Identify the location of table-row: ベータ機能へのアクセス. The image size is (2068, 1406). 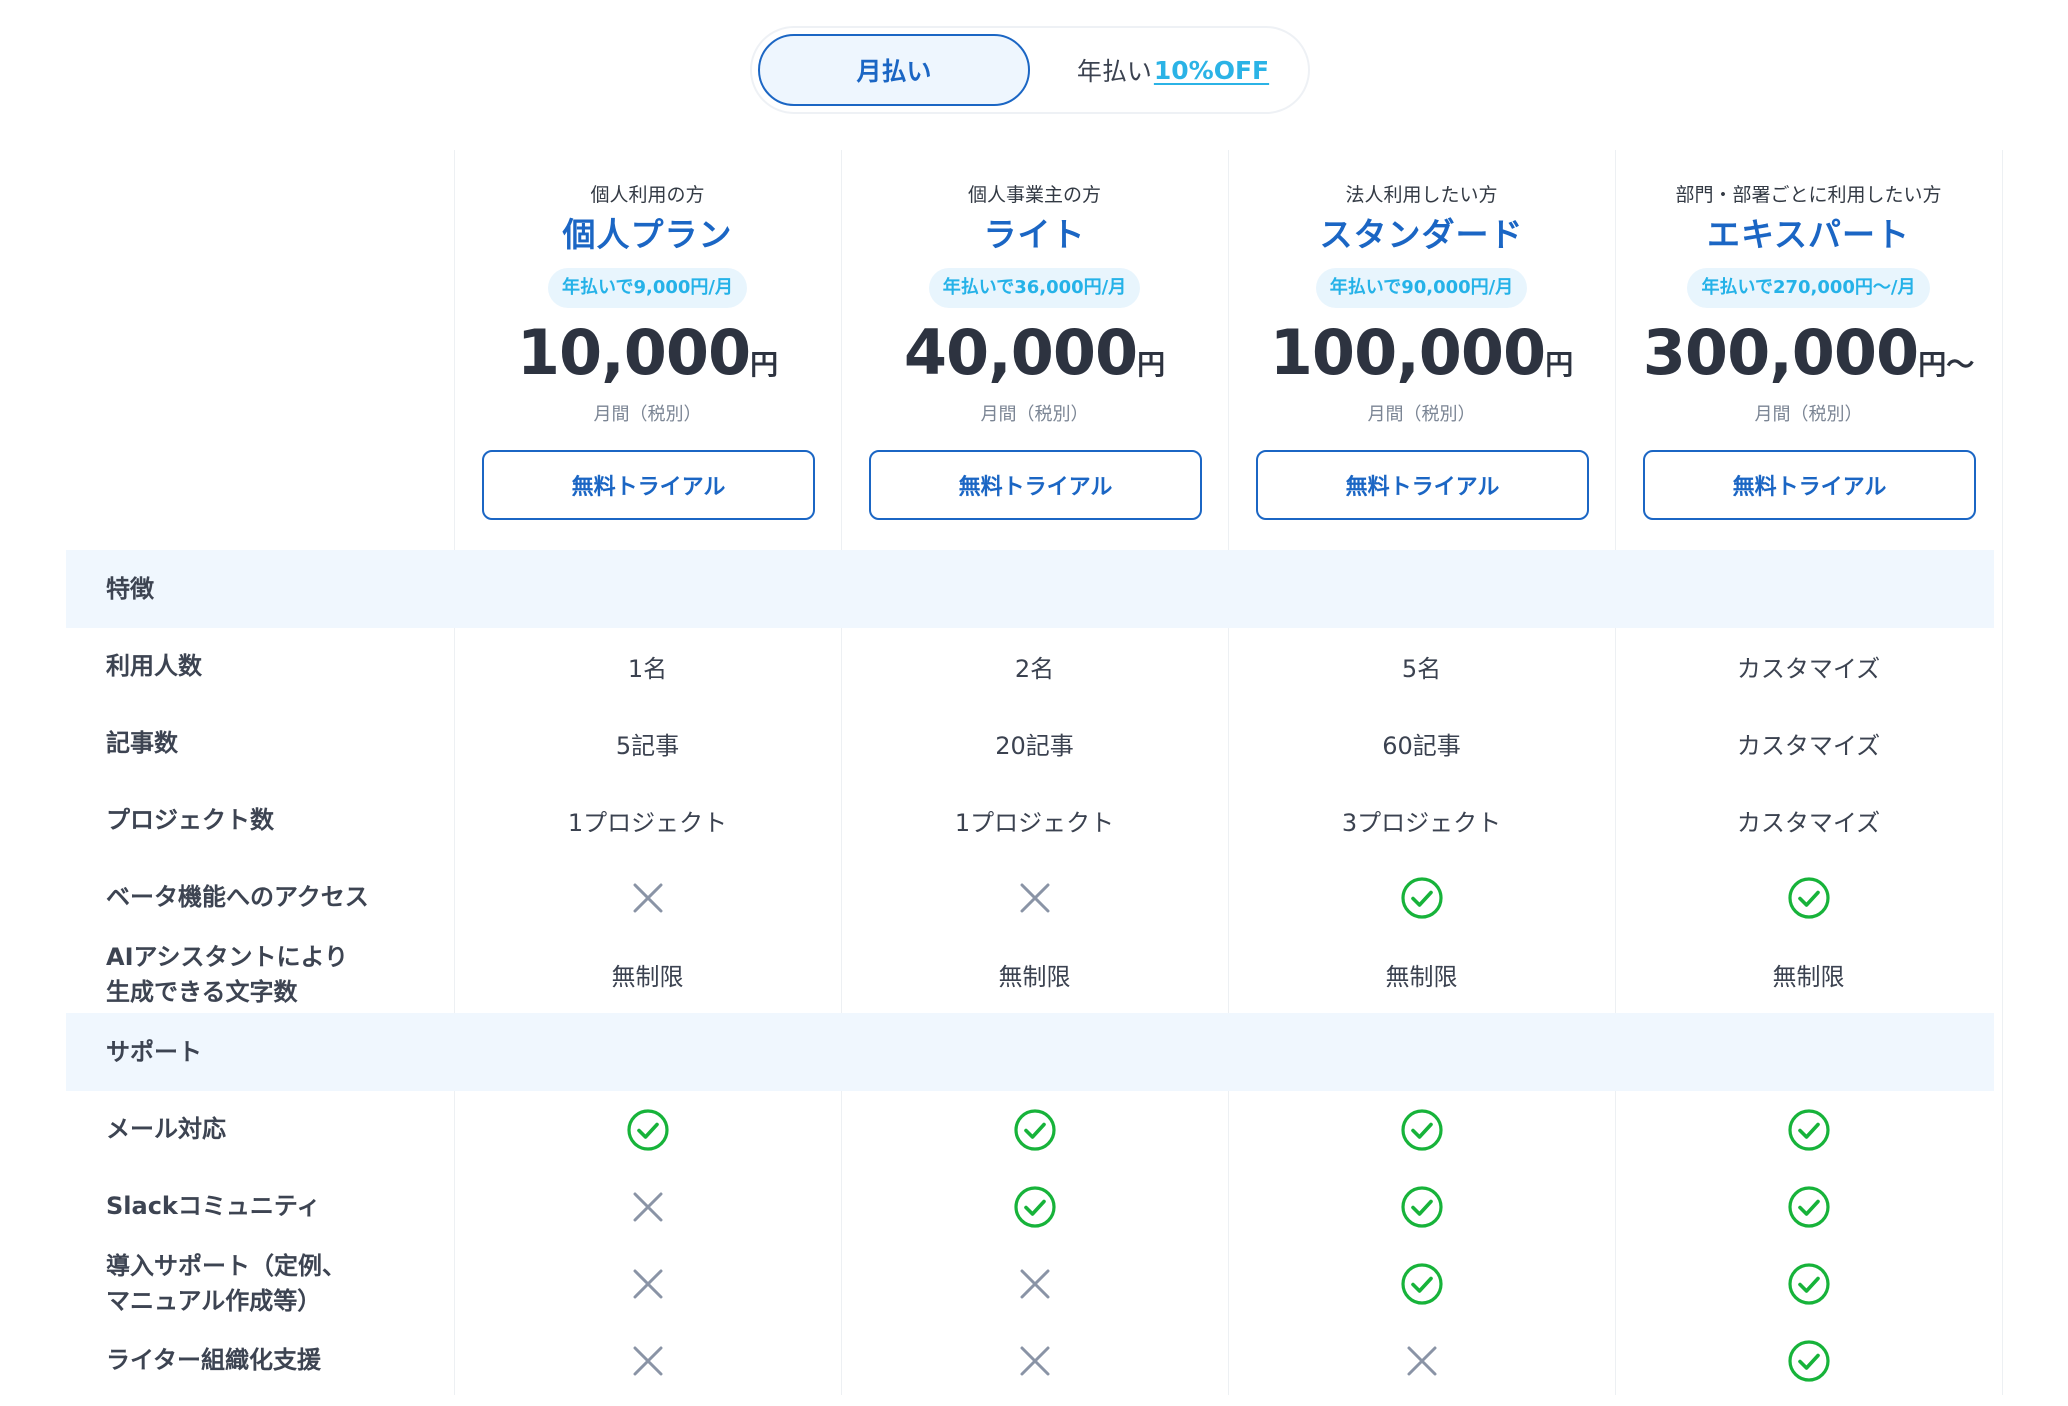
(1030, 897).